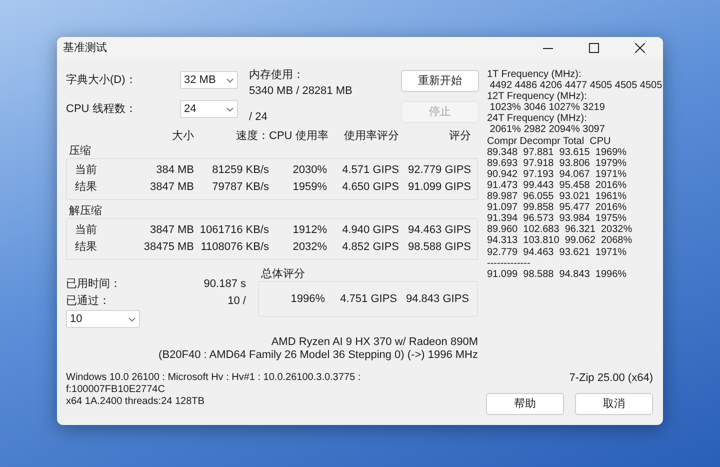 This screenshot has width=720, height=467. What do you see at coordinates (116, 390) in the screenshot?
I see `system-info: f:100007FB10E2774C` at bounding box center [116, 390].